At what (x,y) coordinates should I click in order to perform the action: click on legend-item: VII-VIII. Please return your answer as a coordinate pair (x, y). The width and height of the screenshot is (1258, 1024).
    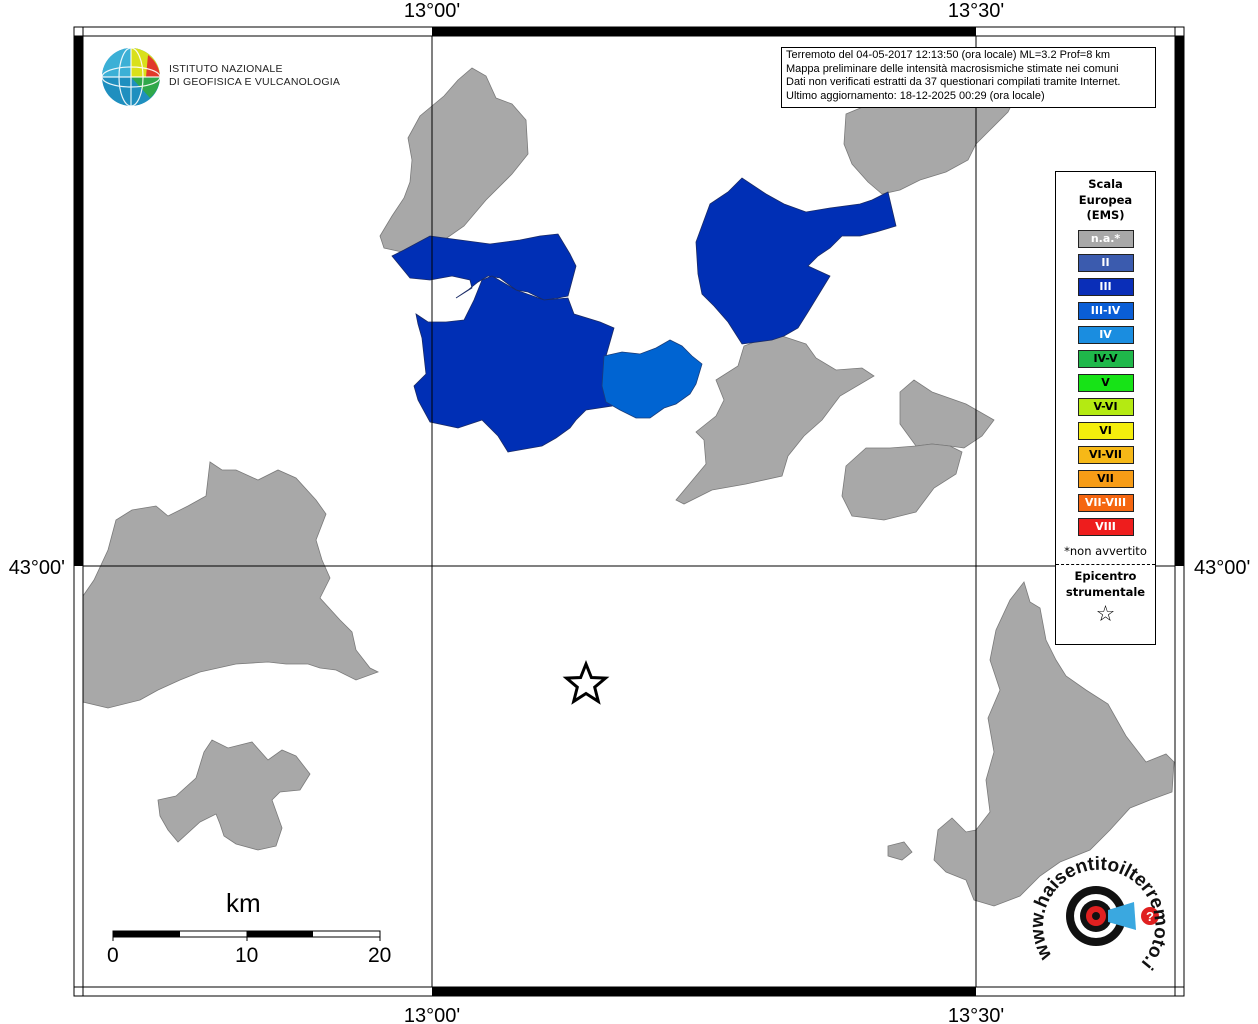
    Looking at the image, I should click on (1105, 502).